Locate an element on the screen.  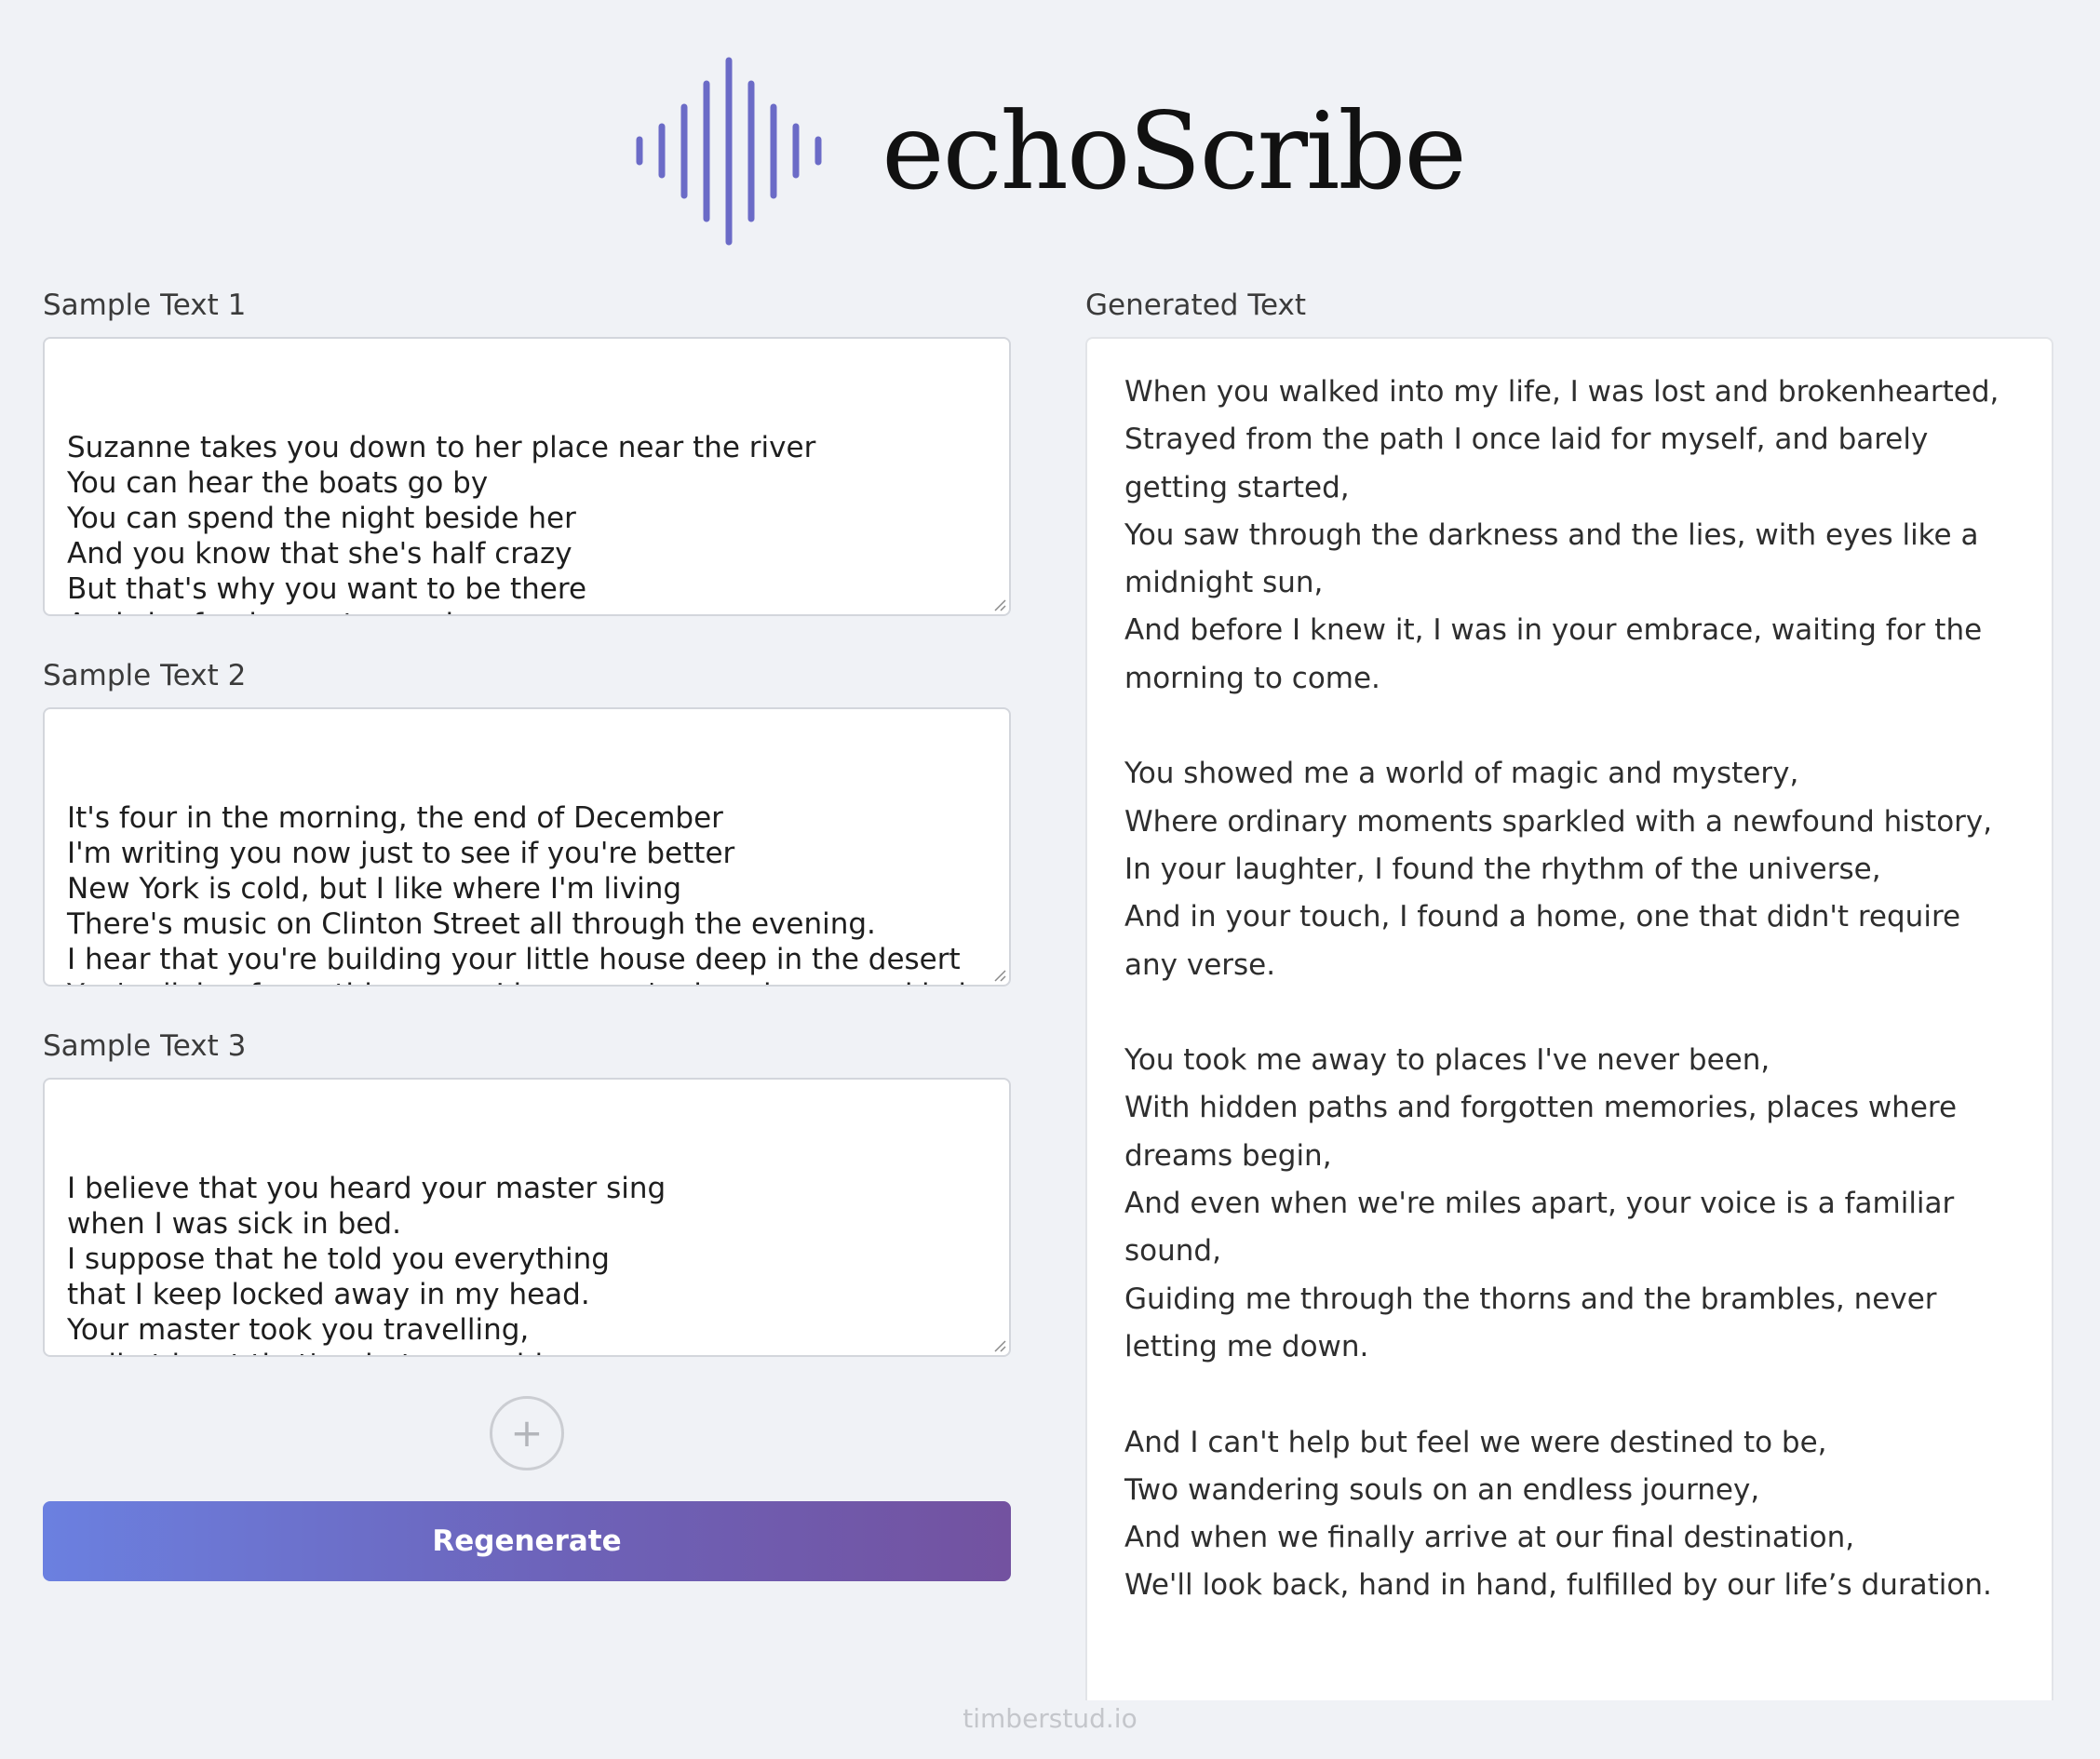
plus-icon: + is located at coordinates (527, 1433).